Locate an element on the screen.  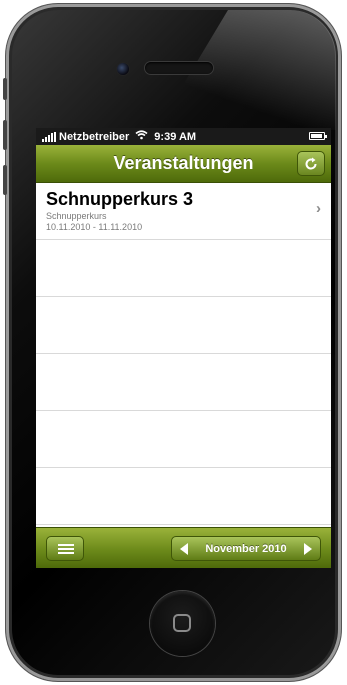
battery-icon is located at coordinates (318, 136).